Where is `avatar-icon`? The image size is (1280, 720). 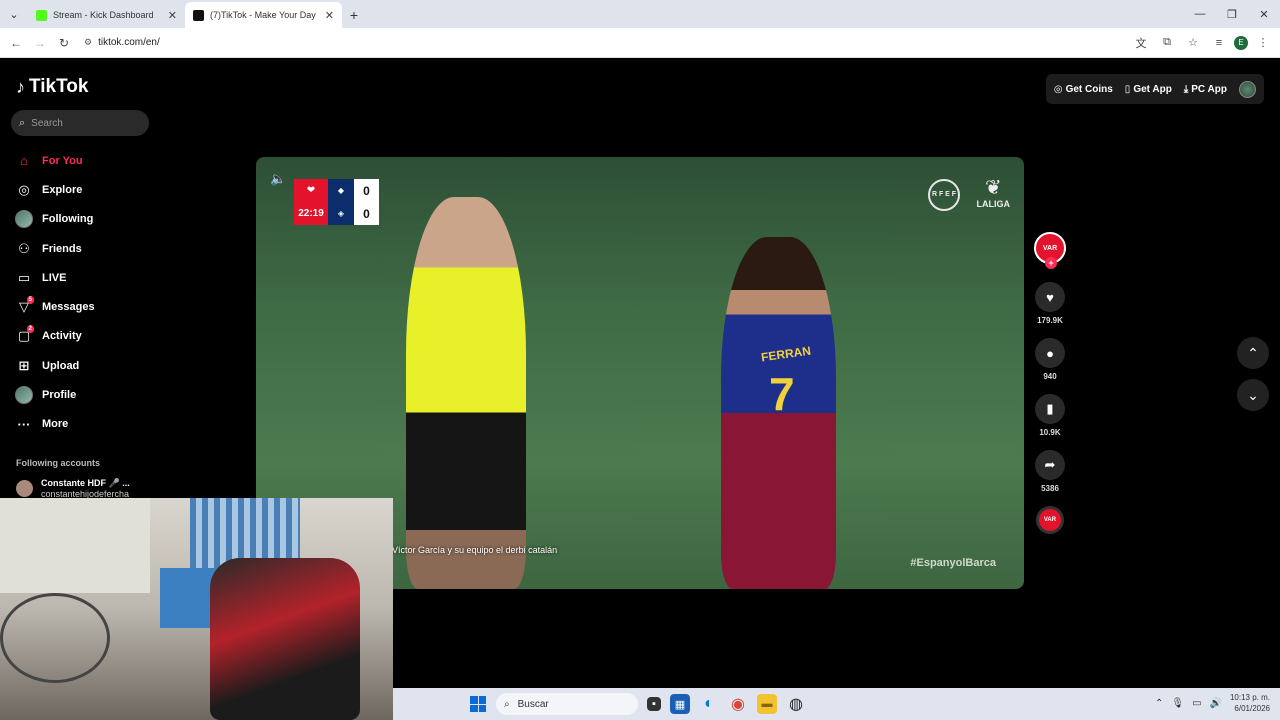
avatar-icon is located at coordinates (24, 219).